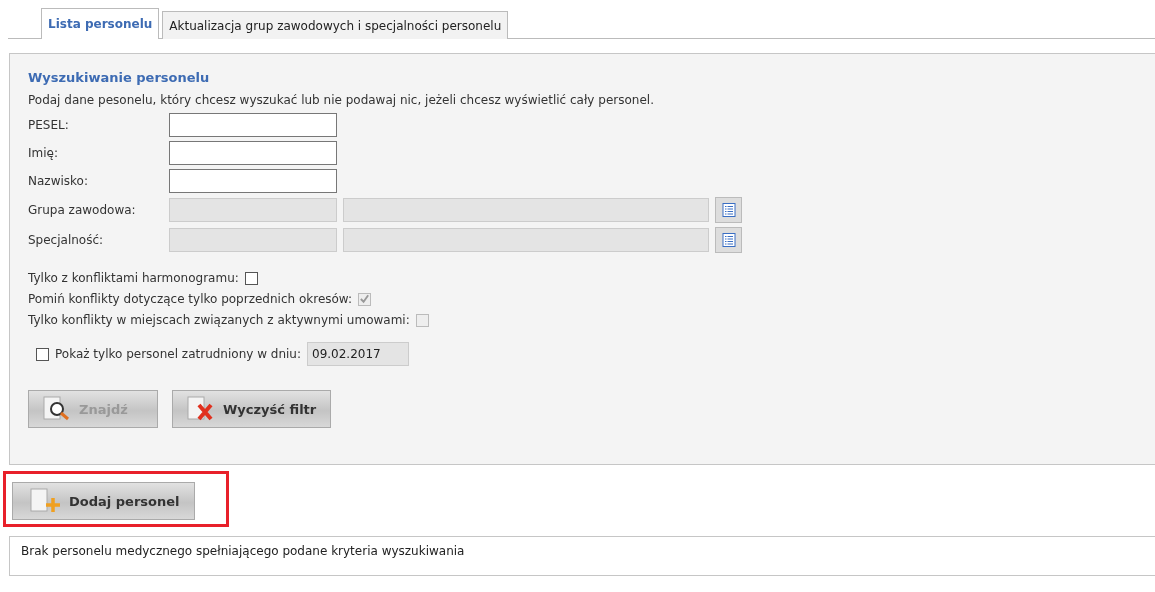  Describe the element at coordinates (190, 299) in the screenshot. I see `option-label: Pomiń konflikty dotyczące tylko poprzednich okresów:` at that location.